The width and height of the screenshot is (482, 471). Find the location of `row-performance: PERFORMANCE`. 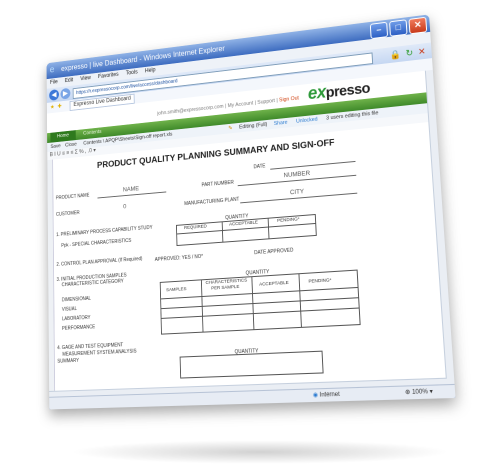

row-performance: PERFORMANCE is located at coordinates (78, 327).